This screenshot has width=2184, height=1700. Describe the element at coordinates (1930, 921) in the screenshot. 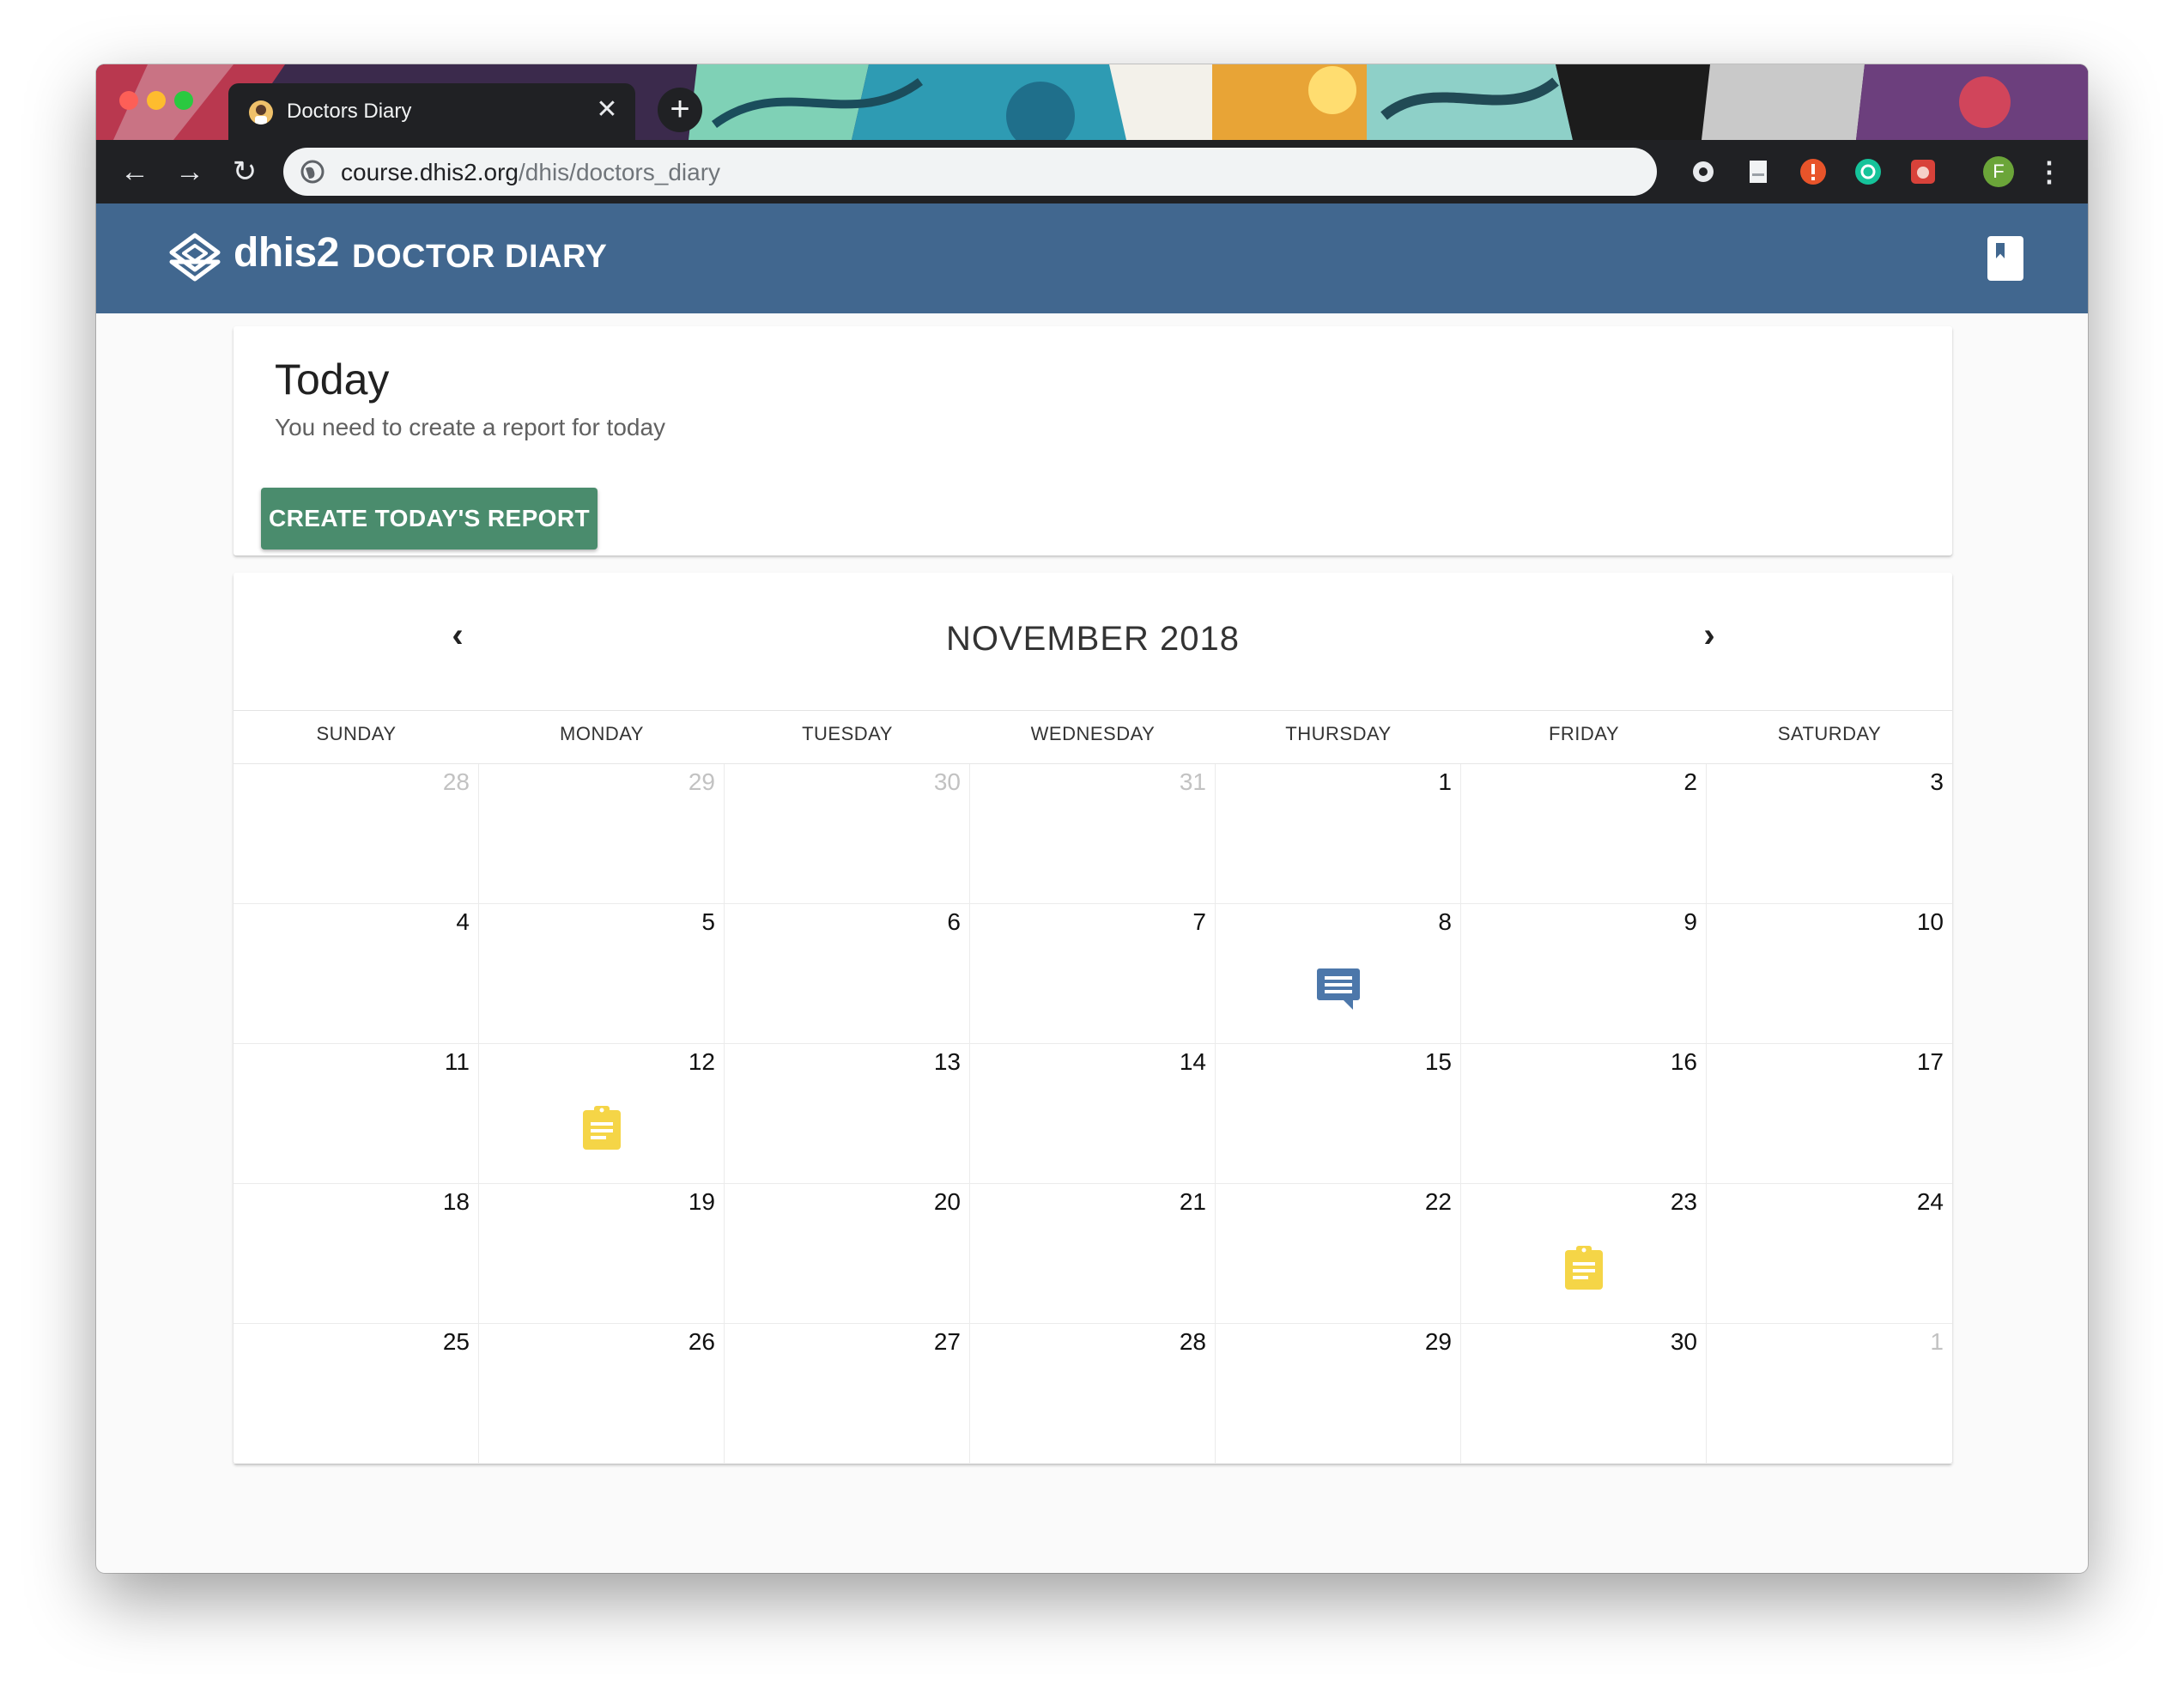

I see `day-number: 10` at that location.